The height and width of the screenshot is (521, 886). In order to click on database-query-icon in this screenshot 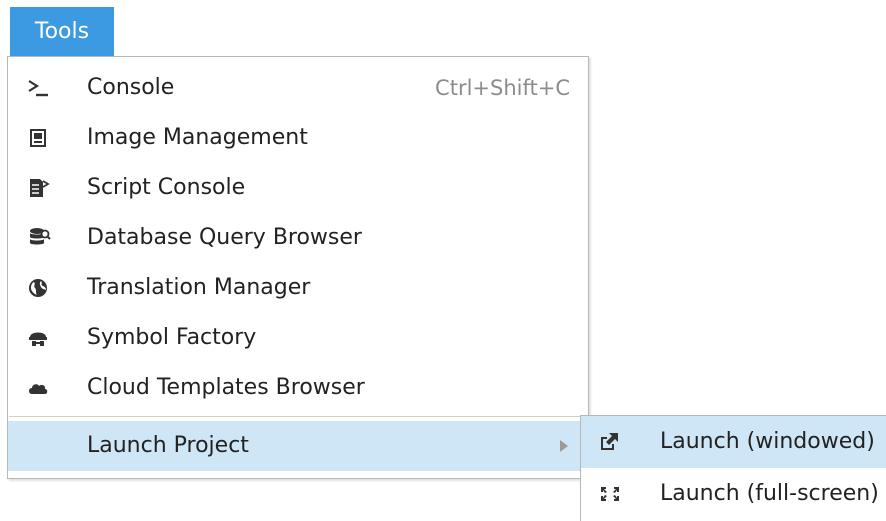, I will do `click(39, 238)`.